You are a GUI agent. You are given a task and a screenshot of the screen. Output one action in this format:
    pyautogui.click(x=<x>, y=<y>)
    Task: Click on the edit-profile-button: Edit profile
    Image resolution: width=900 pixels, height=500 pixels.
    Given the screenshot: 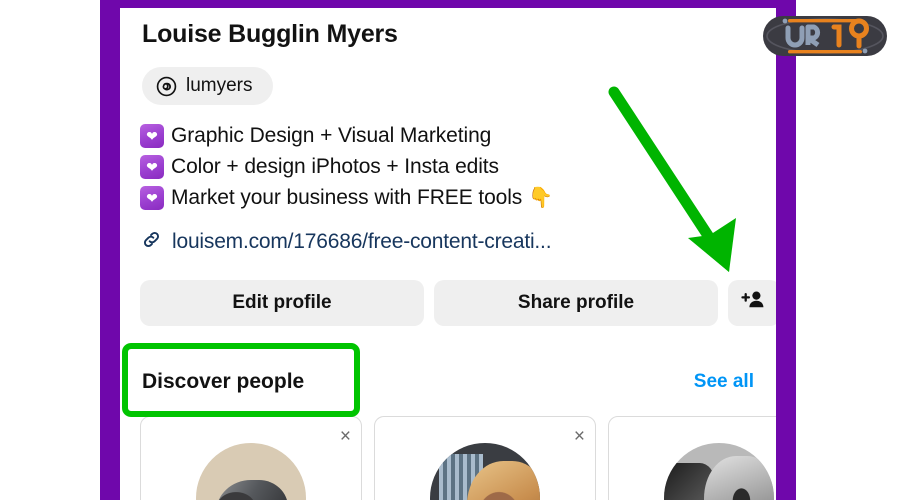 What is the action you would take?
    pyautogui.click(x=282, y=303)
    